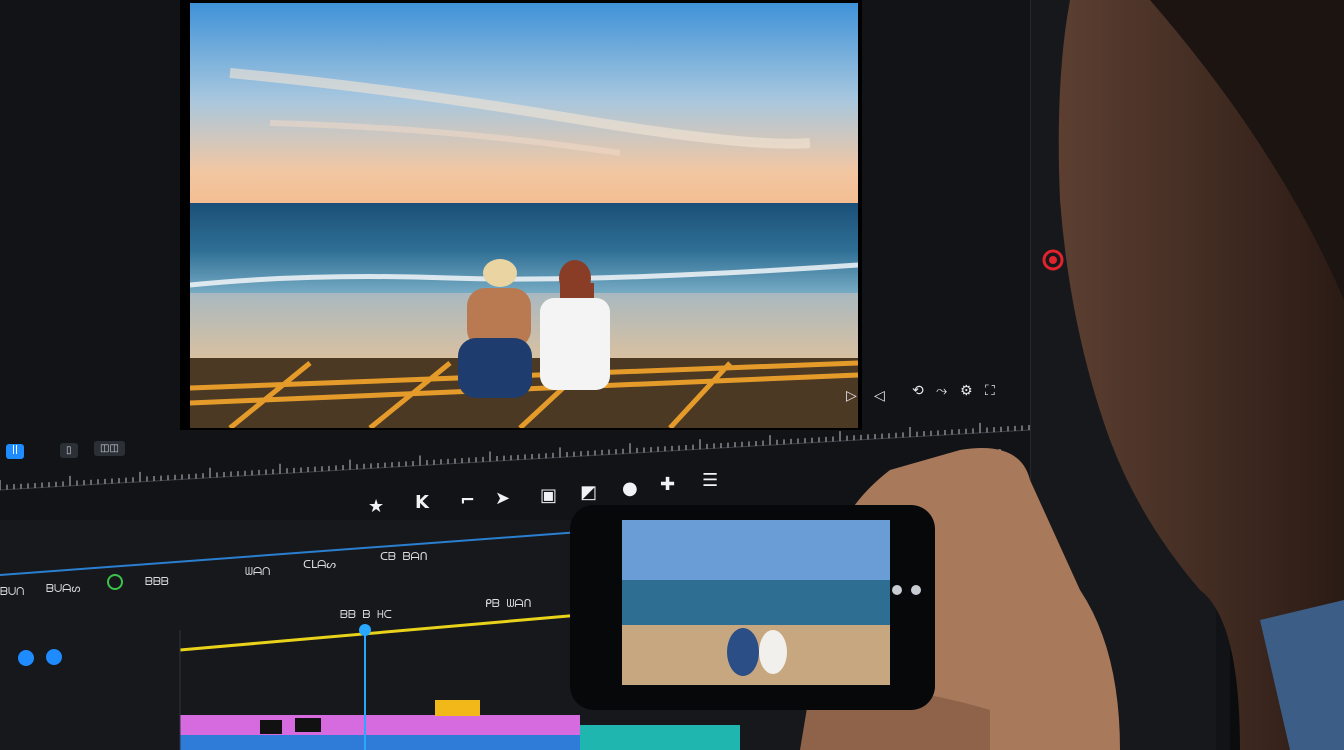 This screenshot has width=1344, height=750. I want to click on timeline-label-2: ᗷᑌᗩᔕ, so click(63, 588).